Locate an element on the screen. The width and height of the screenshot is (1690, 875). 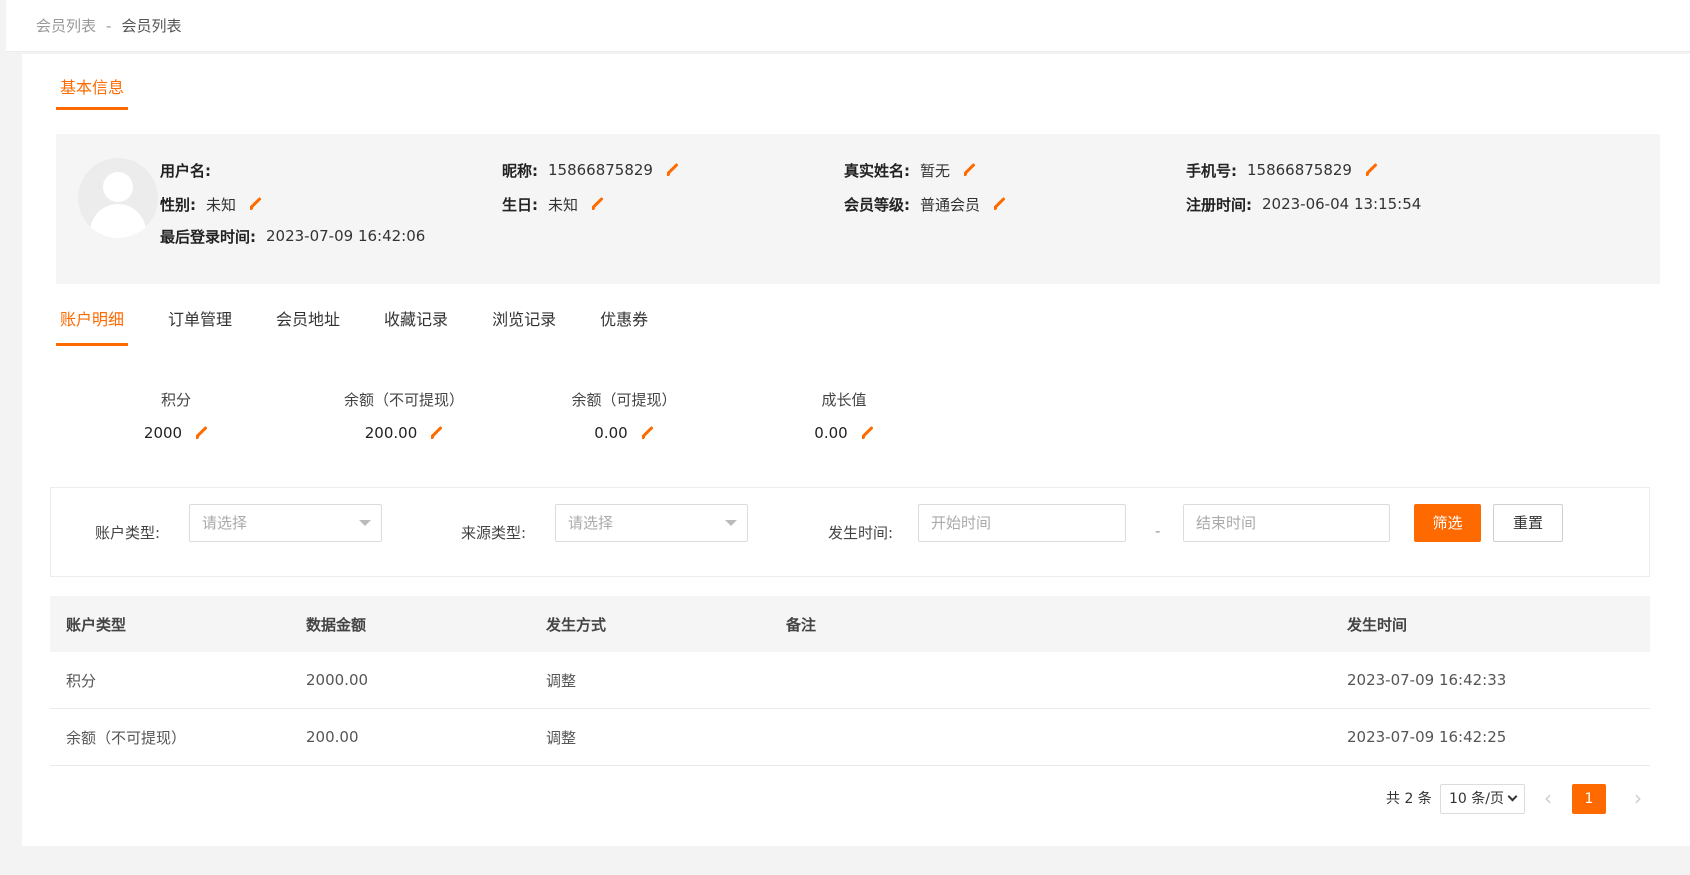
chevron-right-icon: › is located at coordinates (1638, 799).